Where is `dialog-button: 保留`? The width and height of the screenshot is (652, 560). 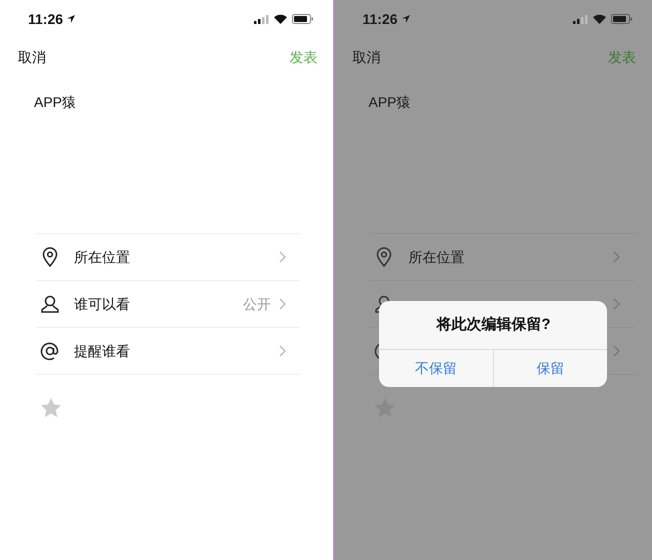 dialog-button: 保留 is located at coordinates (550, 368).